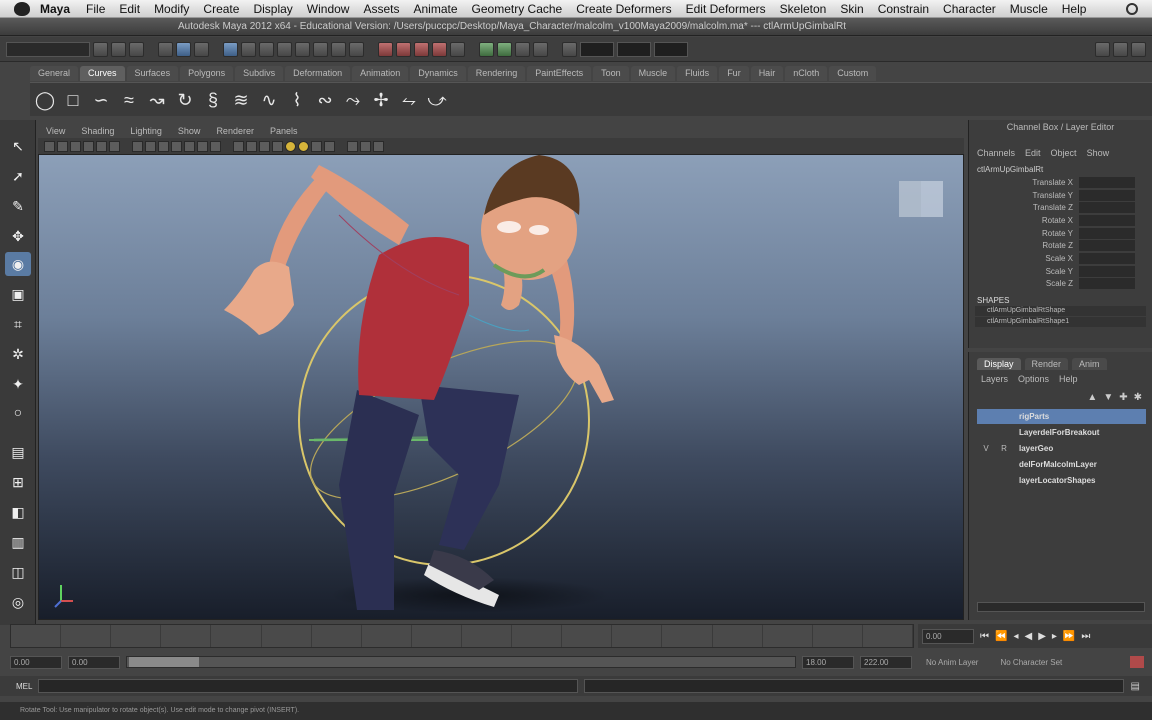 The image size is (1152, 720). Describe the element at coordinates (948, 636) in the screenshot. I see `current-time-field: 0.00` at that location.